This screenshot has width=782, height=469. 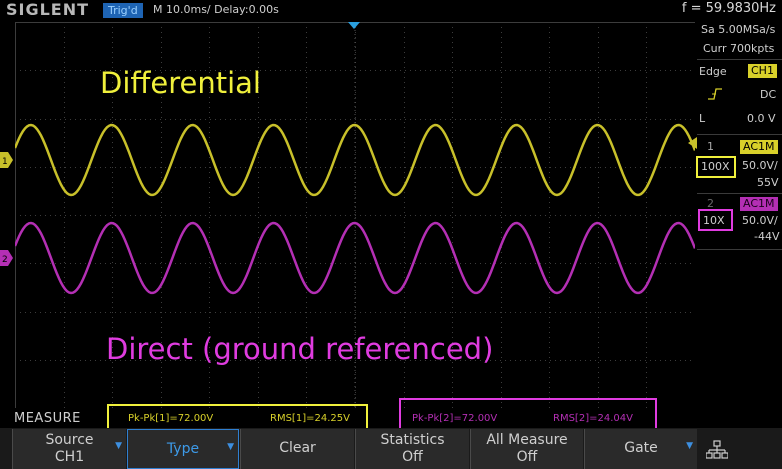 What do you see at coordinates (710, 146) in the screenshot?
I see `channel-1-number: 1` at bounding box center [710, 146].